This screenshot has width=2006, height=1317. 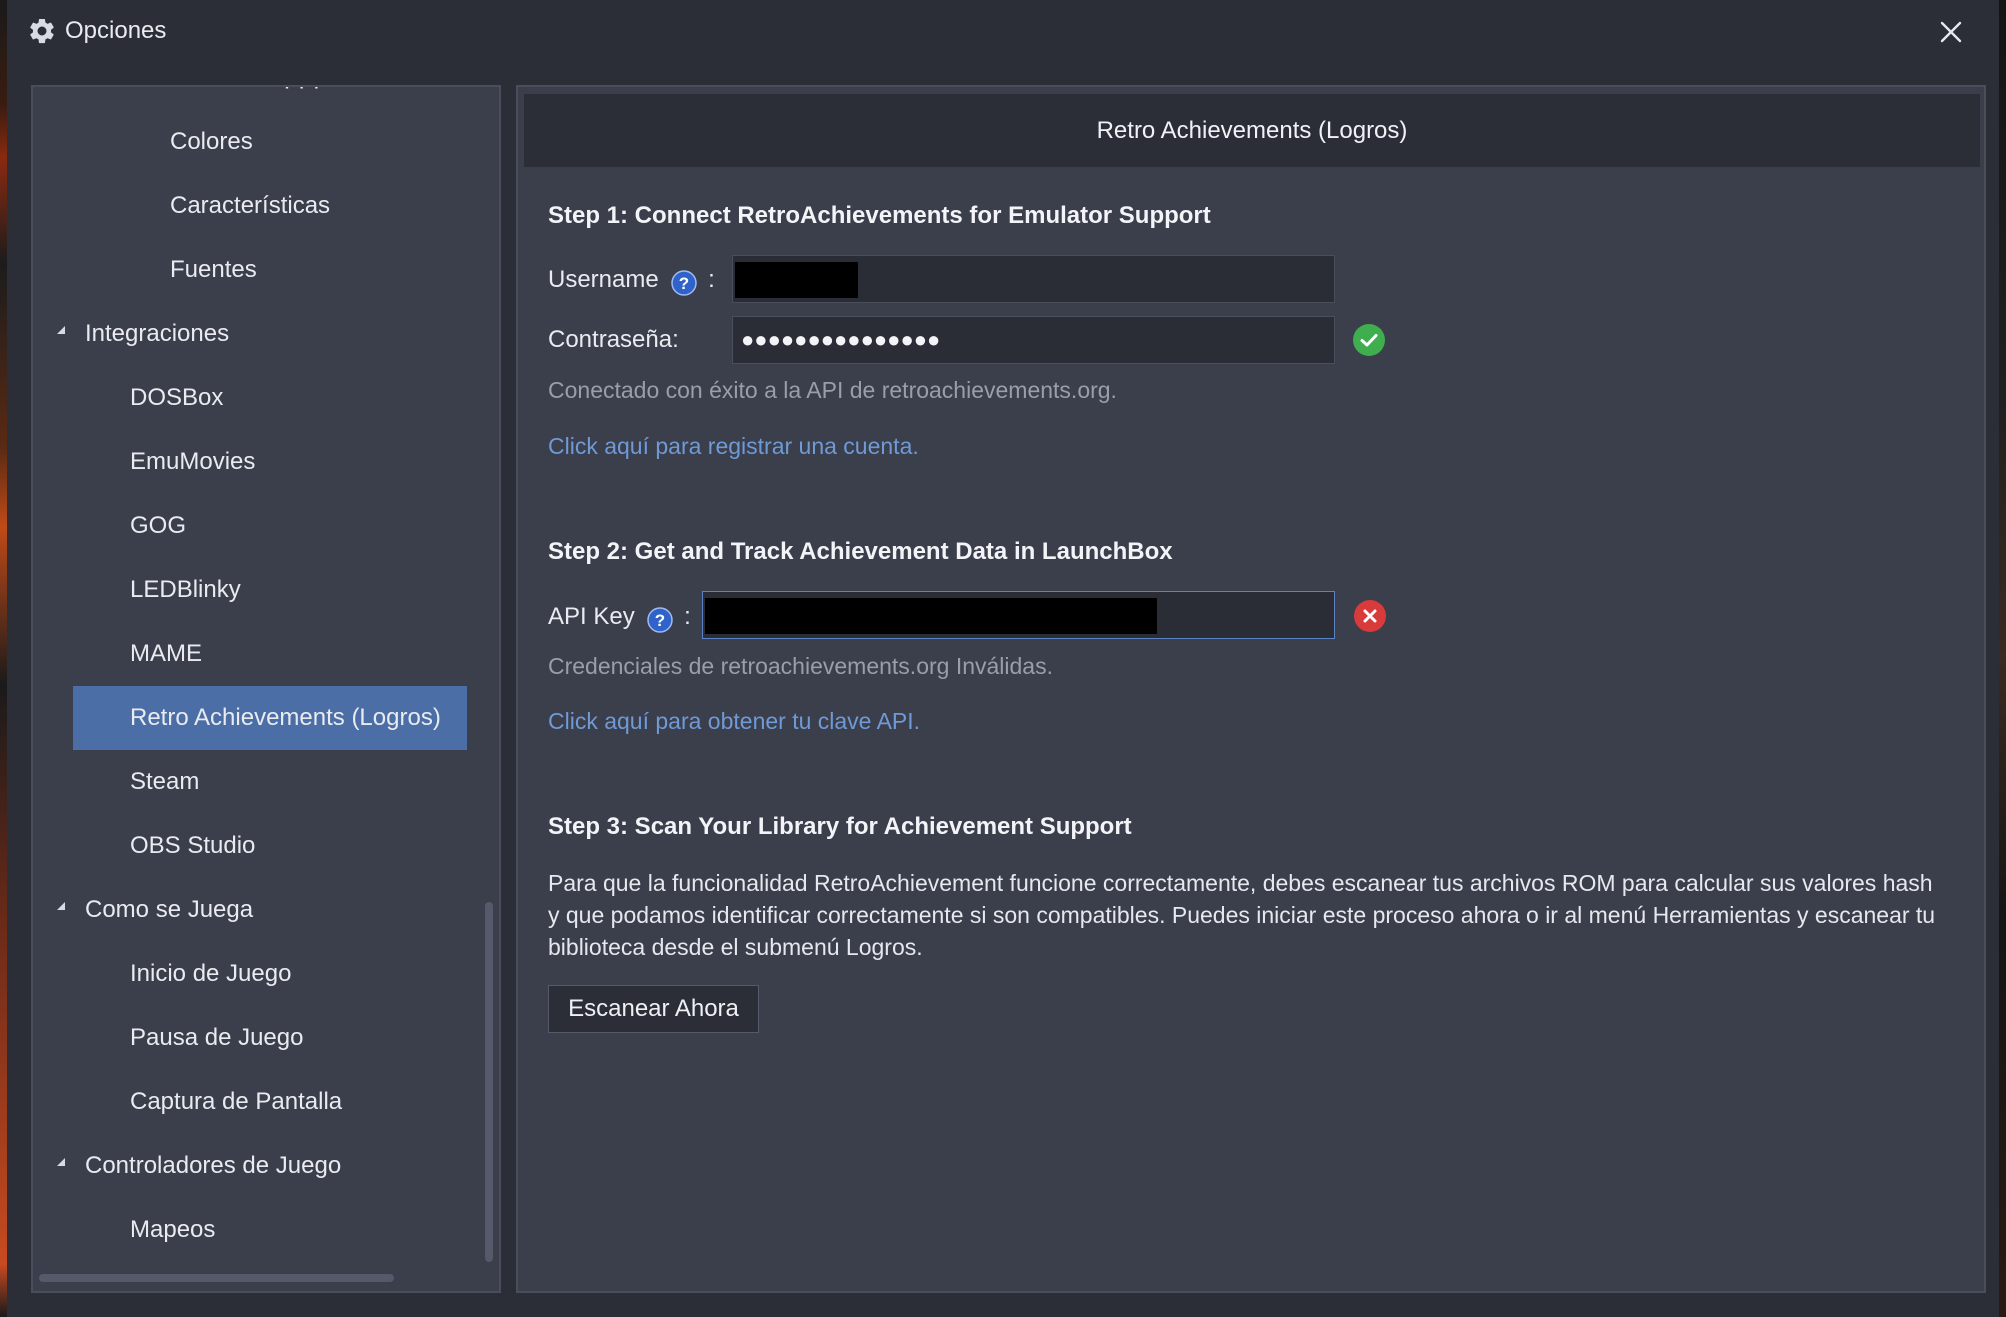 I want to click on username-label: Username ? :, so click(x=631, y=280).